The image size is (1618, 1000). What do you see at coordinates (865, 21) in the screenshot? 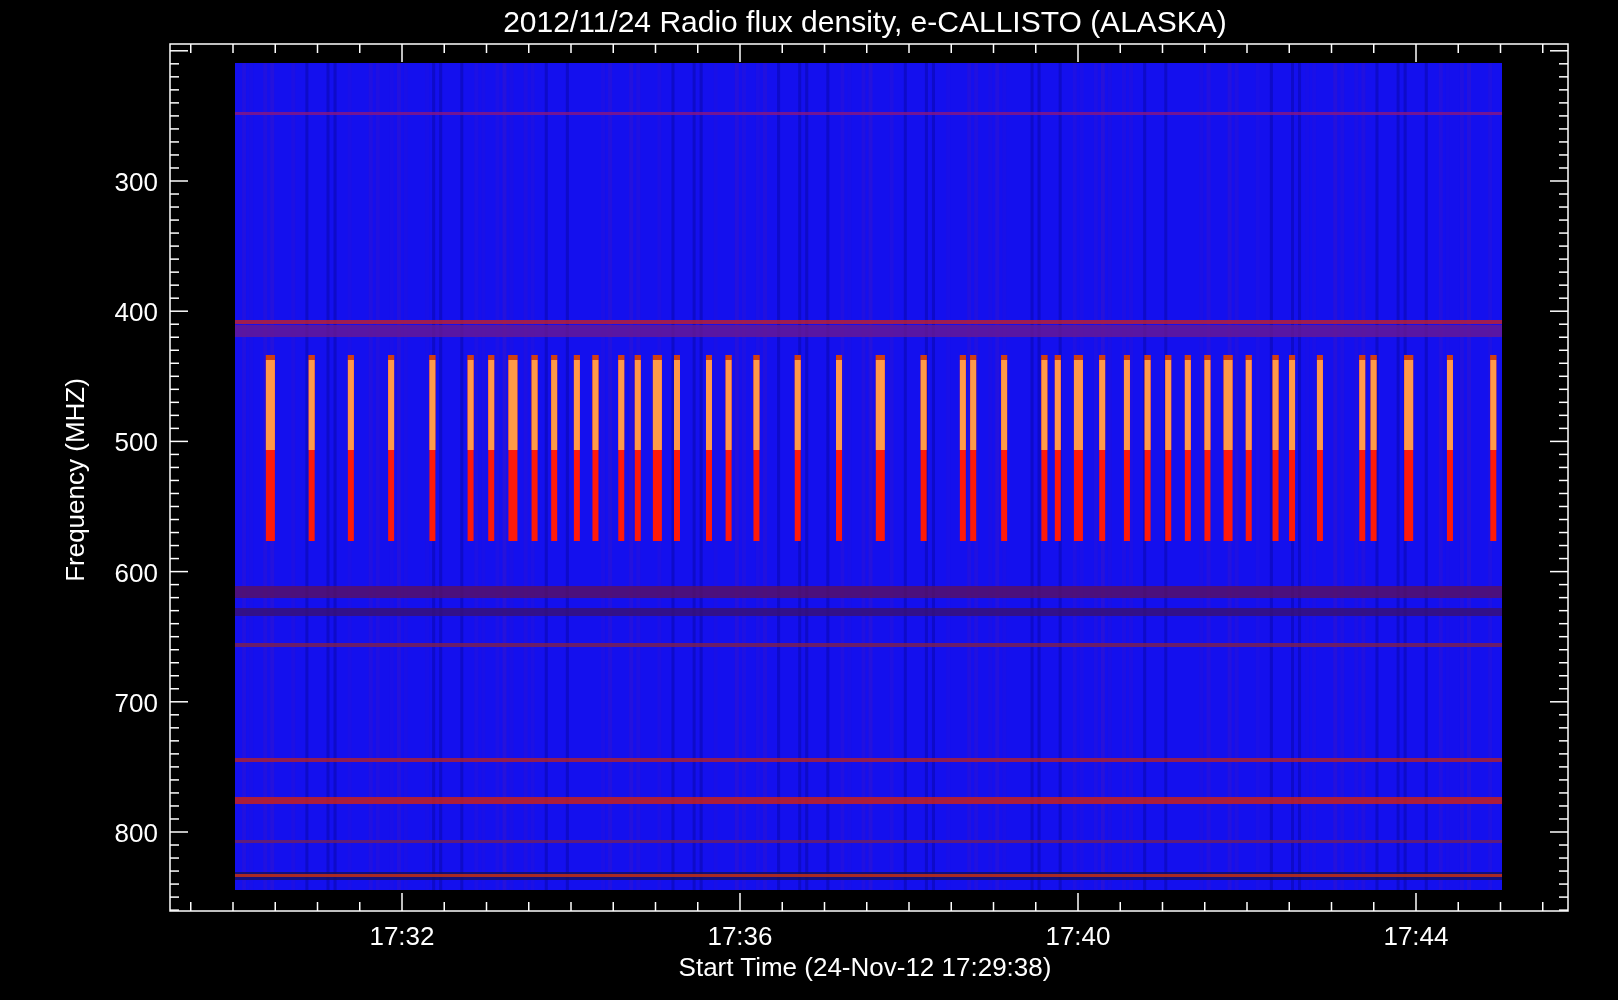
I see `chart-title: 2012/11/24 Radio flux density, e-CALLISTO (ALASKA)` at bounding box center [865, 21].